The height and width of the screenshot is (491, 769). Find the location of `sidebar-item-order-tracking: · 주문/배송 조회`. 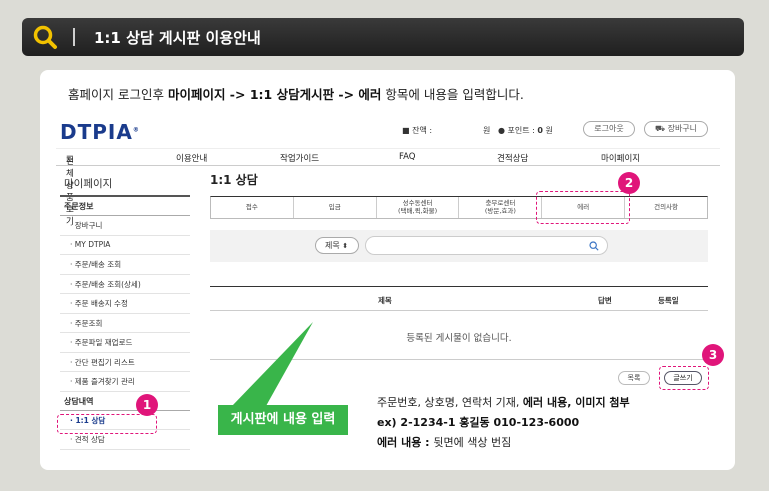

sidebar-item-order-tracking: · 주문/배송 조회 is located at coordinates (125, 265).